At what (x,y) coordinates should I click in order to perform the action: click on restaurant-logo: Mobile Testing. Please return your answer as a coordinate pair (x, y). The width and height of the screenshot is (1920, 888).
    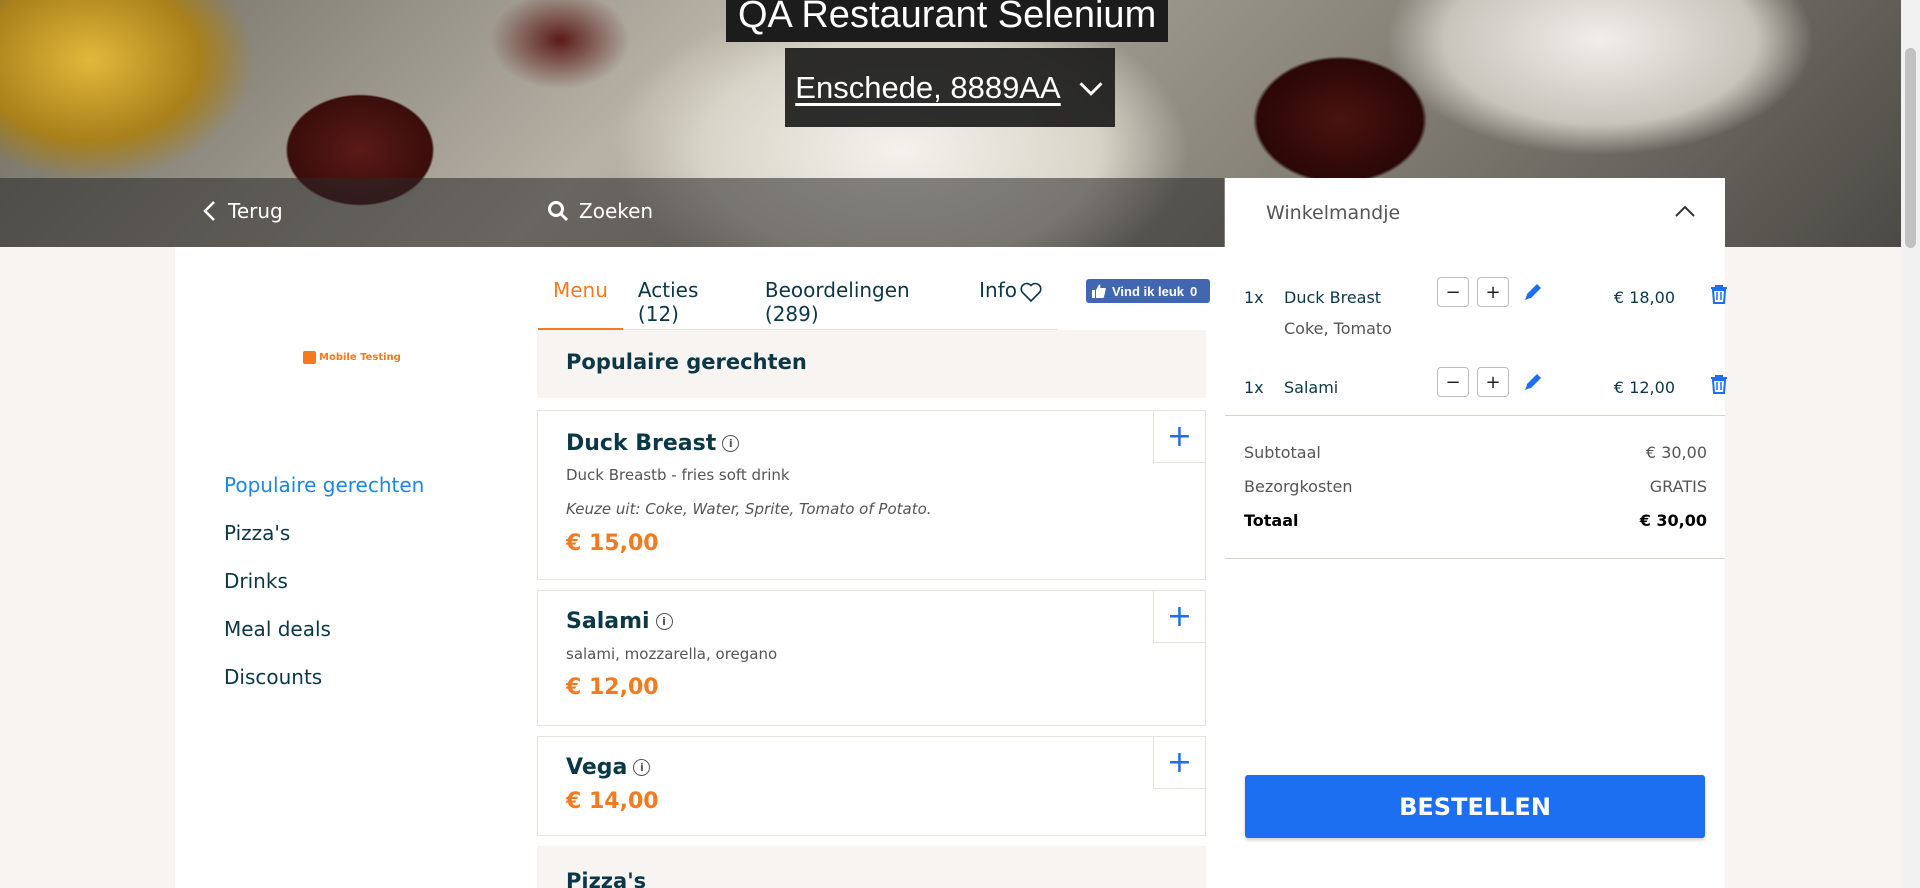
    Looking at the image, I should click on (352, 357).